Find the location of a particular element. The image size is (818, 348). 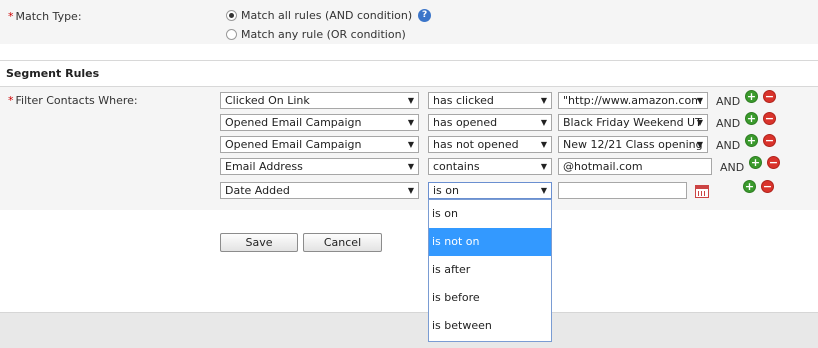

match-type-section is located at coordinates (409, 22).